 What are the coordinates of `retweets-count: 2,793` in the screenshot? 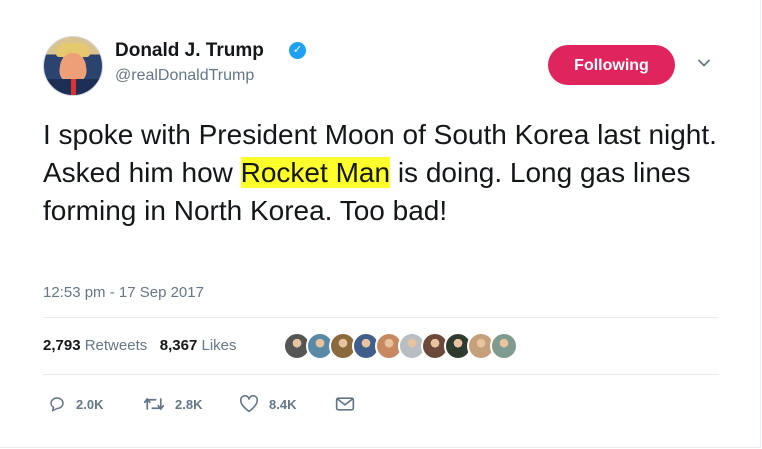 It's located at (62, 345).